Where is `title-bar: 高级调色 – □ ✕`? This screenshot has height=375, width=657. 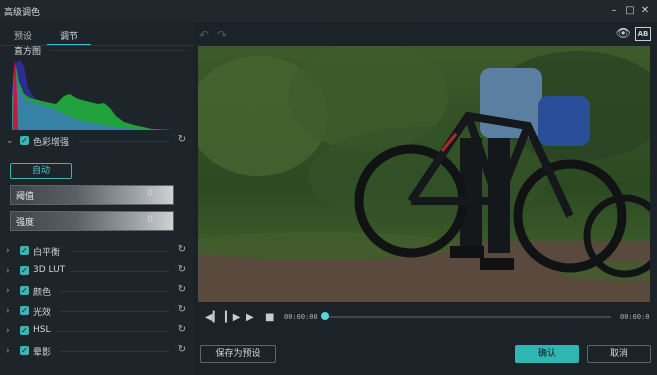
title-bar: 高级调色 – □ ✕ is located at coordinates (328, 11).